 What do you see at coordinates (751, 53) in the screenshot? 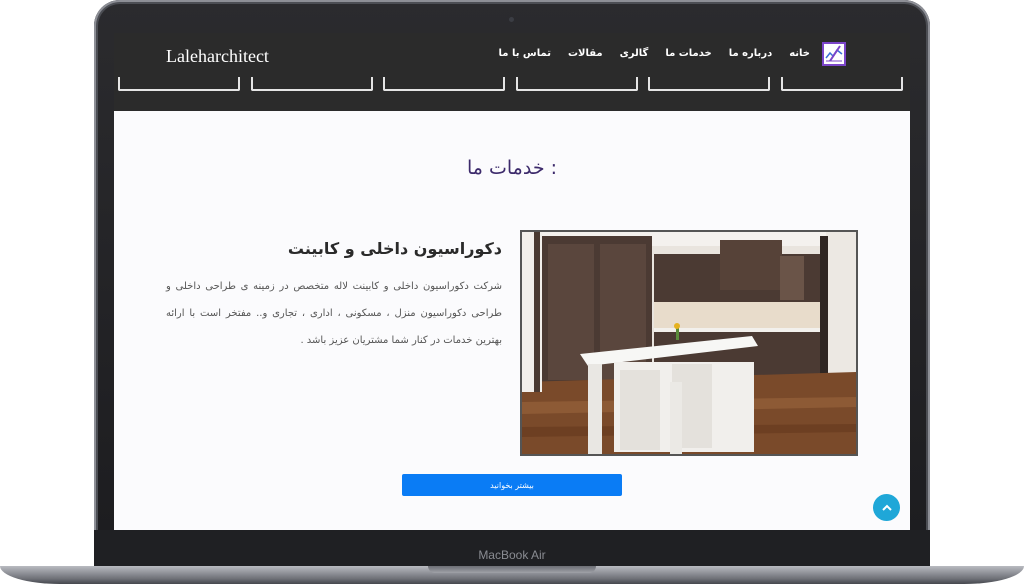
I see `nav-link-about: درباره ما` at bounding box center [751, 53].